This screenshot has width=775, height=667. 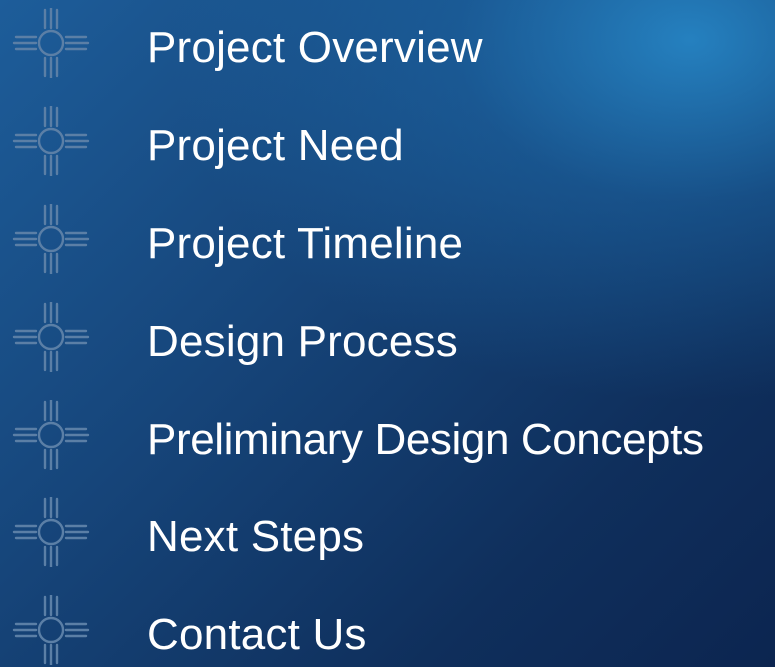 I want to click on agenda-item-label: Next Steps, so click(x=256, y=536).